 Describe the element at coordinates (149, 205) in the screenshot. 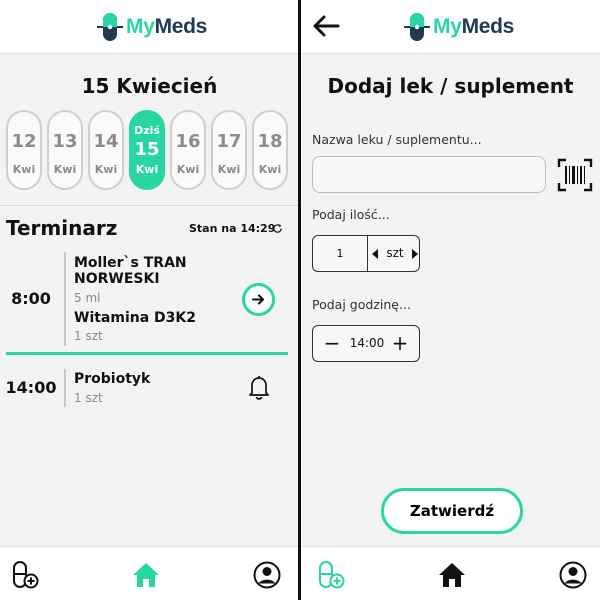

I see `section-divider` at that location.